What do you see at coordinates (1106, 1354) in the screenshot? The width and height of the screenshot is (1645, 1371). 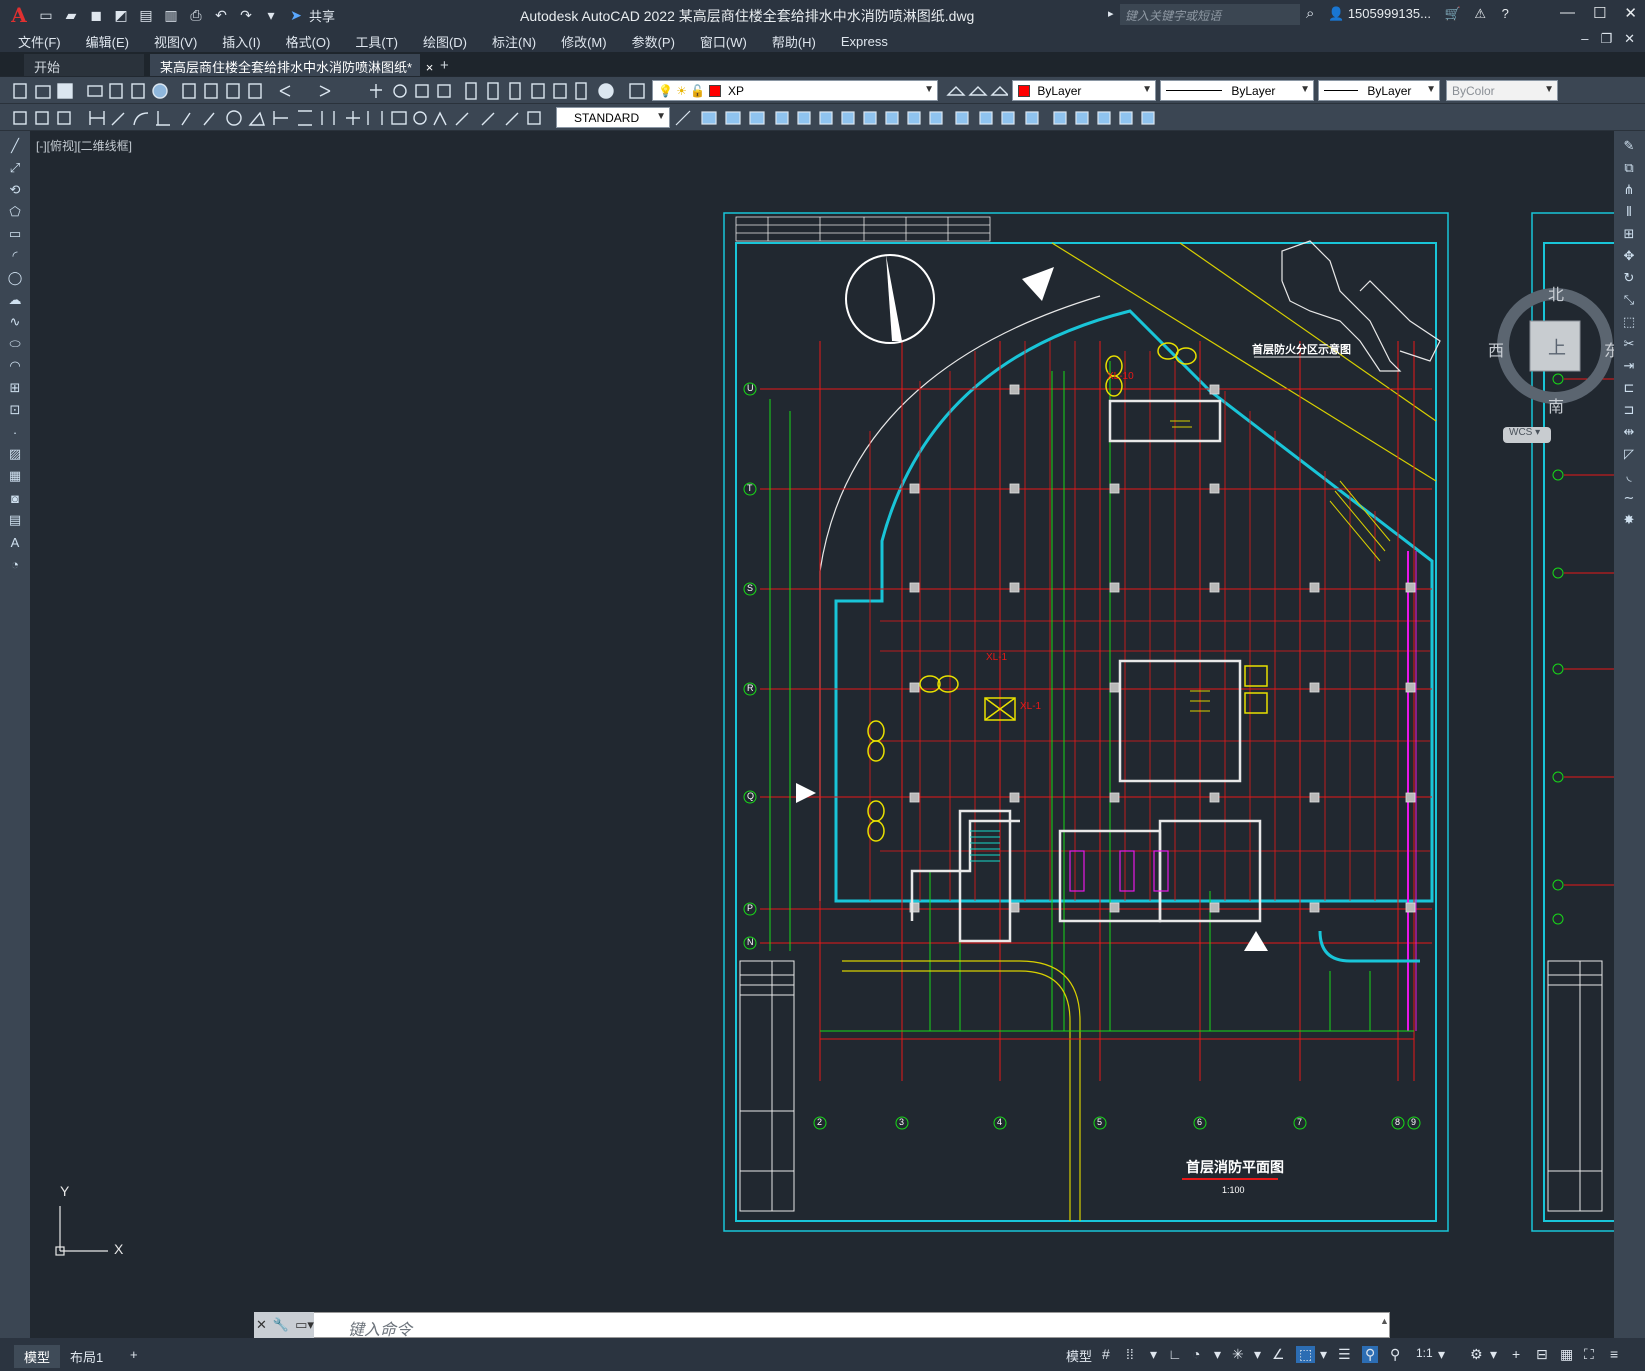 I see `grid-icon: #` at bounding box center [1106, 1354].